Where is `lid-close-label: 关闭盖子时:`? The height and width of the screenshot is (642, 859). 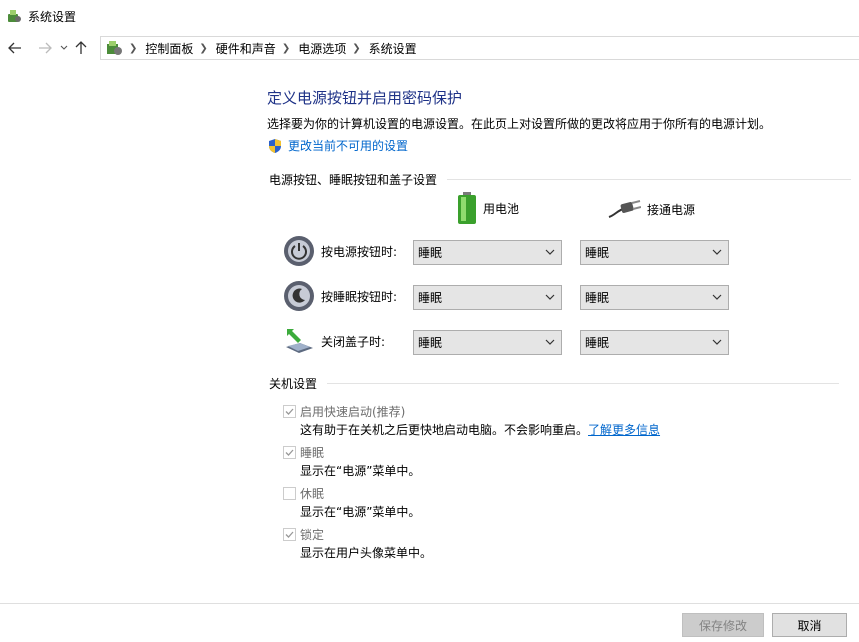 lid-close-label: 关闭盖子时: is located at coordinates (353, 341).